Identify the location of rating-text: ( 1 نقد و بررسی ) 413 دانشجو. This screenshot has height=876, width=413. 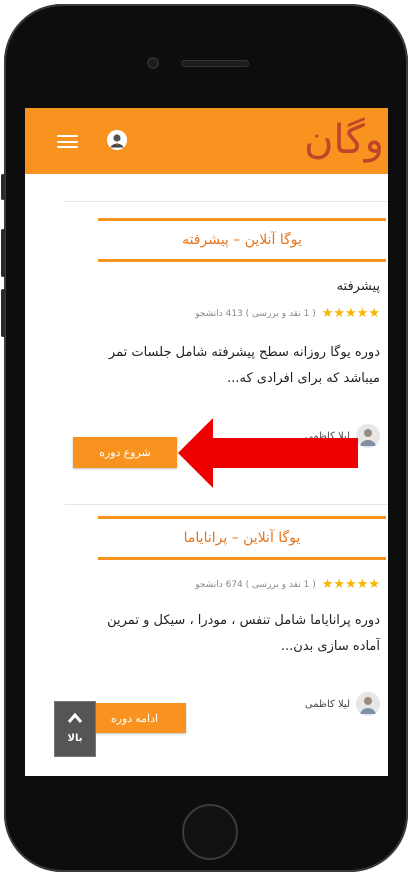
(255, 313).